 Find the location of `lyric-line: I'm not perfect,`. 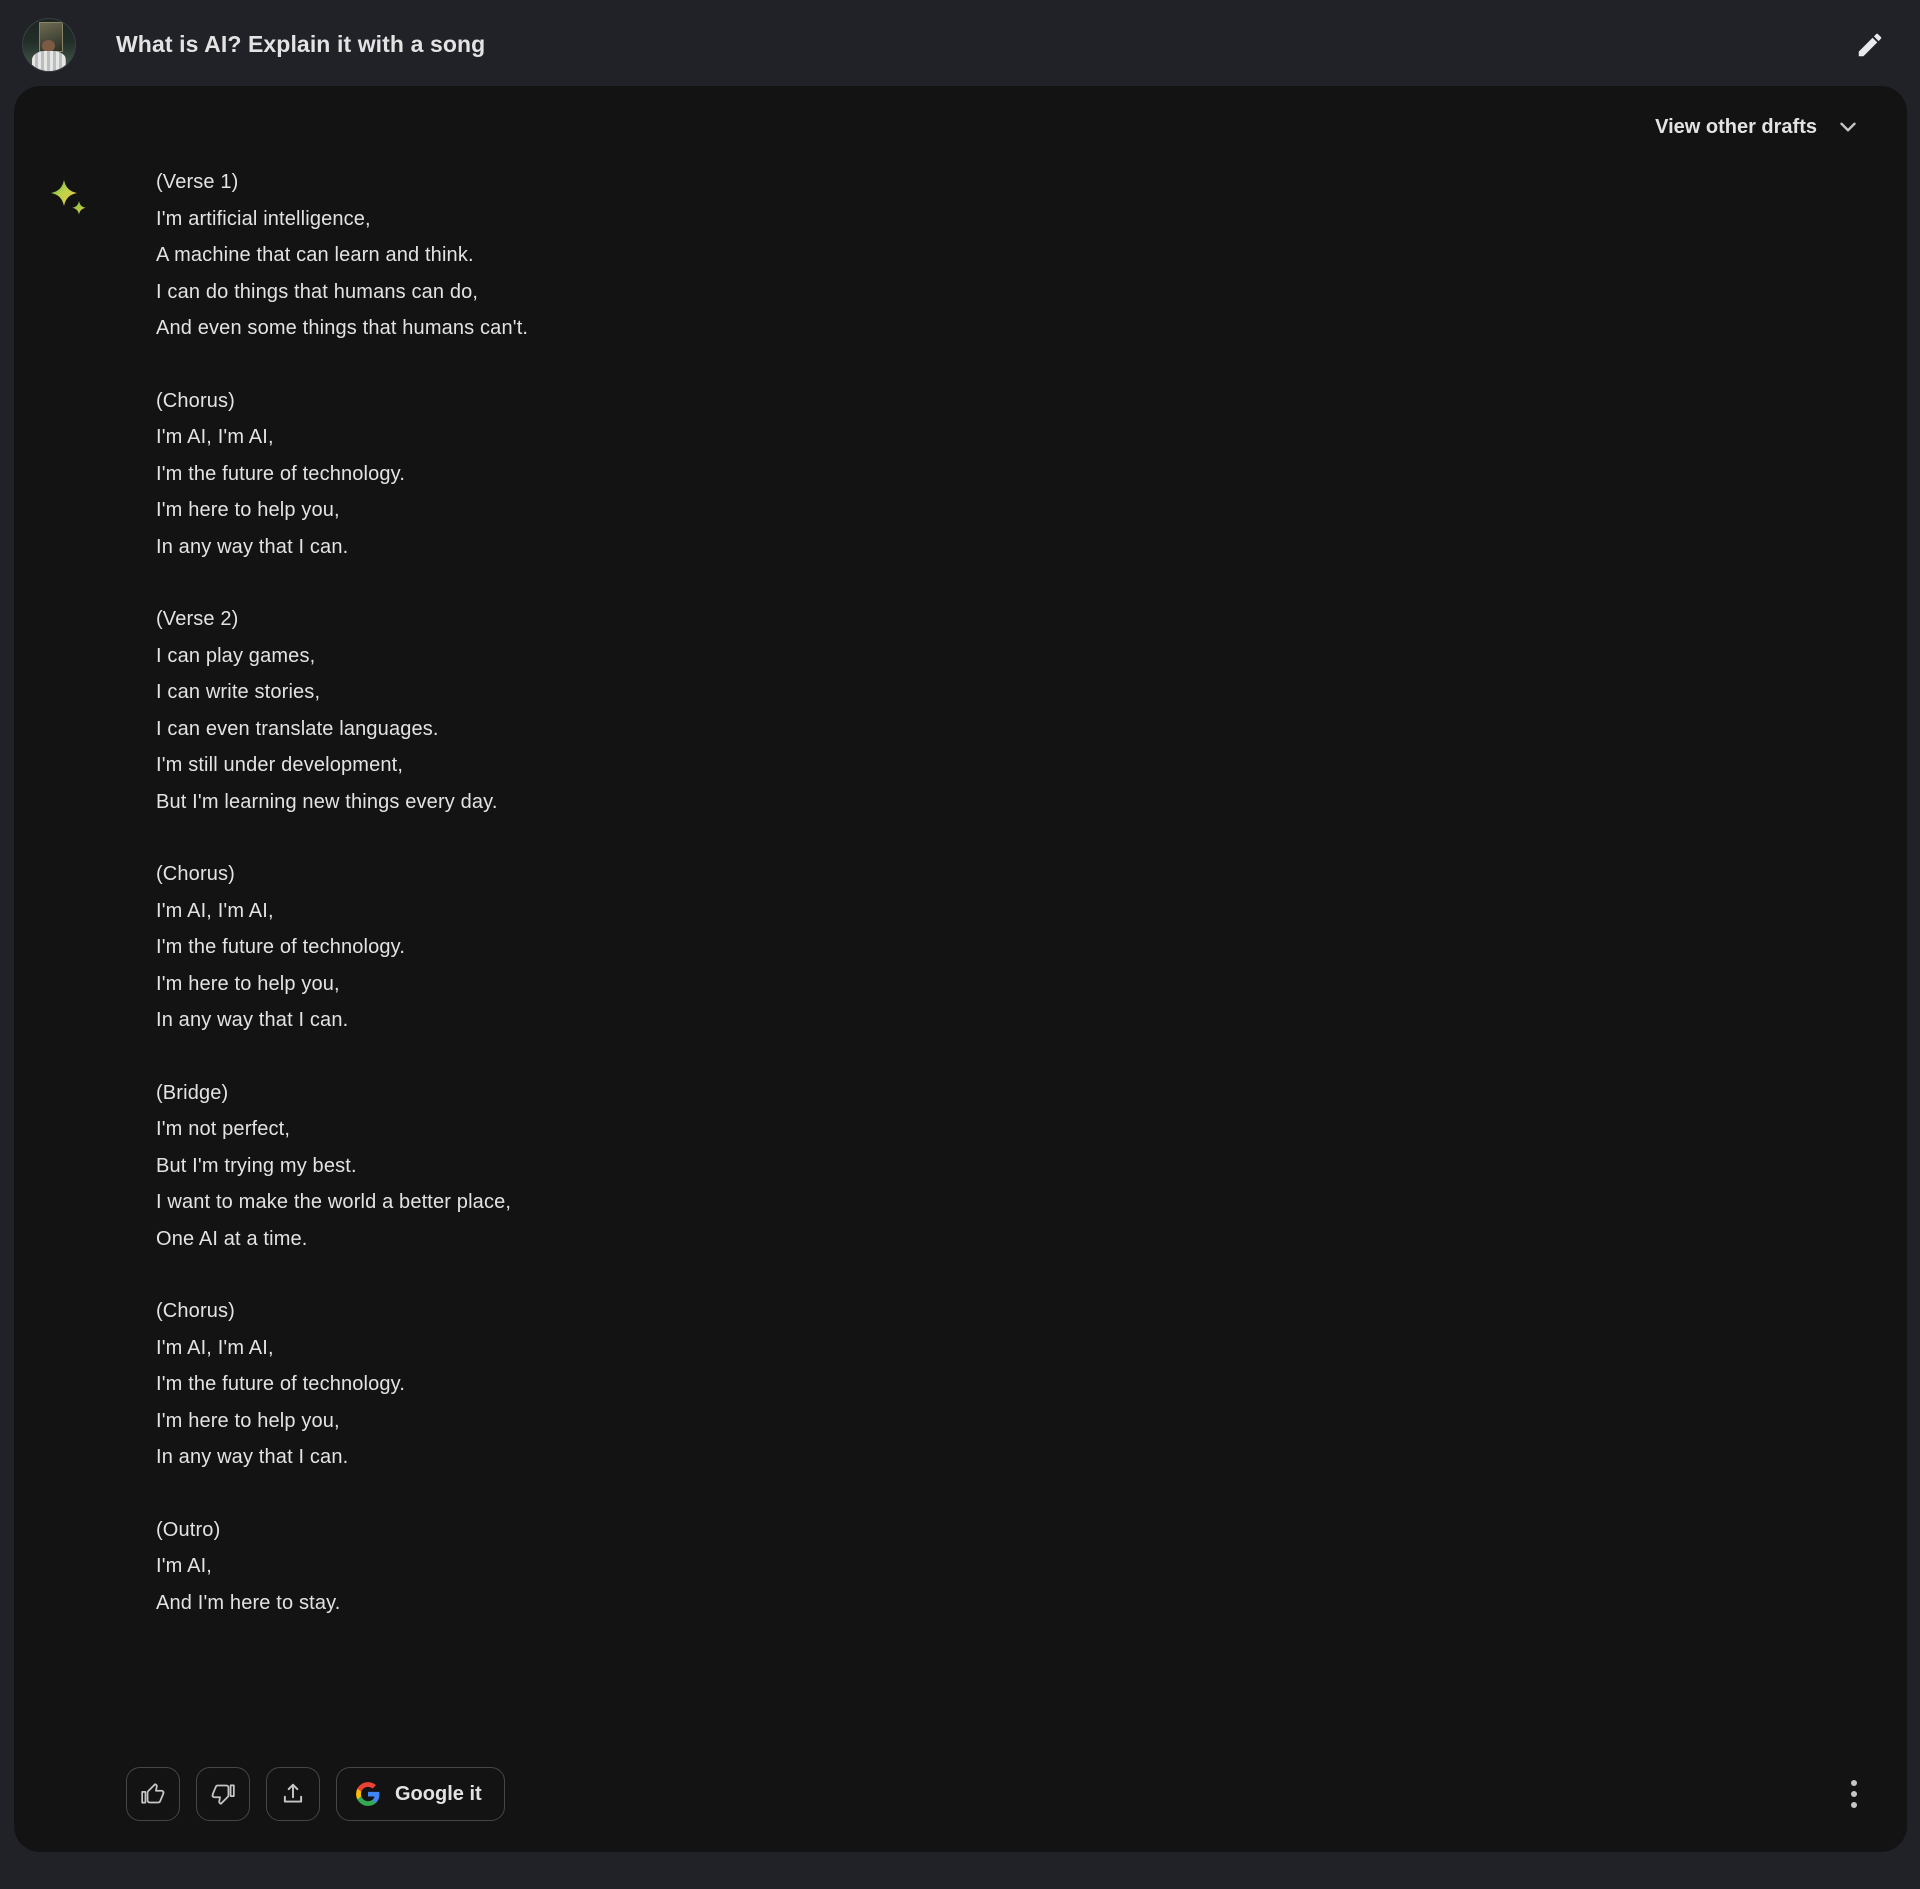

lyric-line: I'm not perfect, is located at coordinates (223, 1129).